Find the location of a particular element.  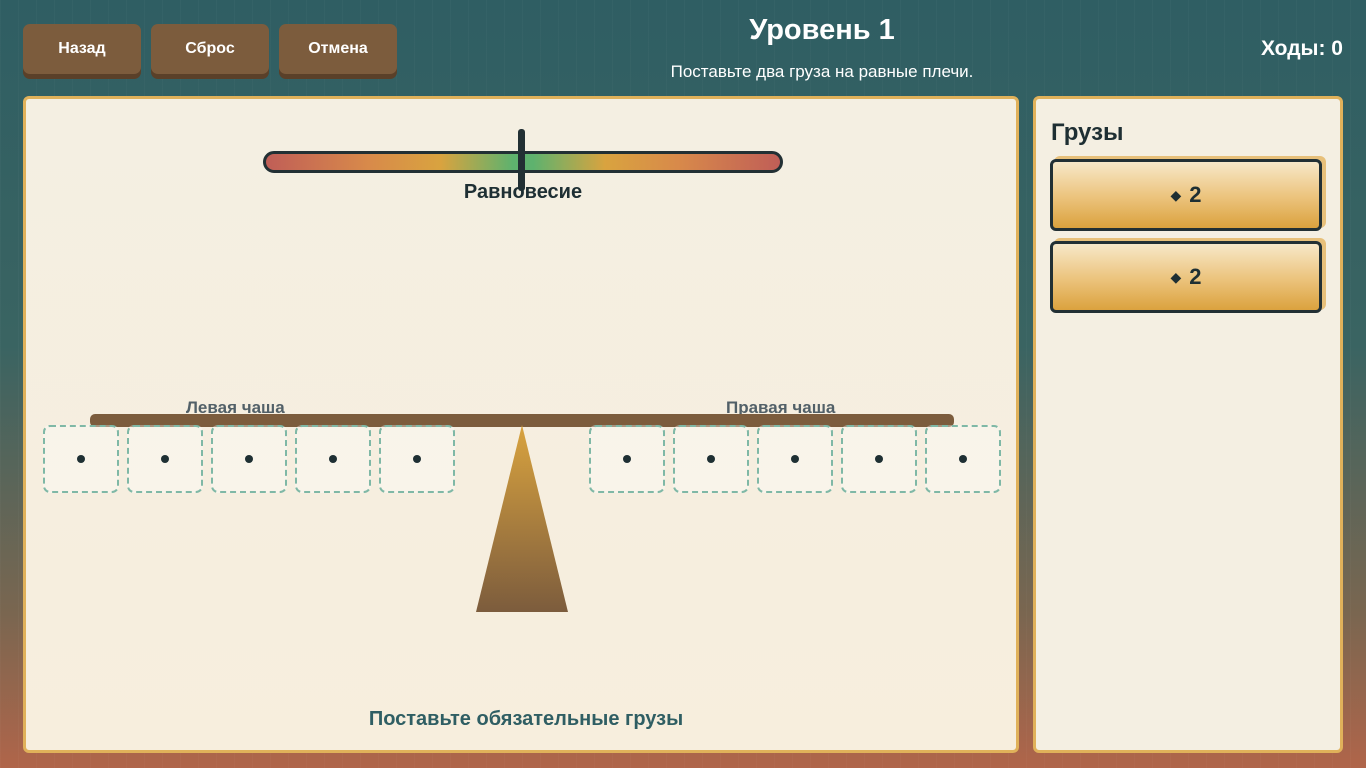

balance-label: Равновесие is located at coordinates (523, 192).